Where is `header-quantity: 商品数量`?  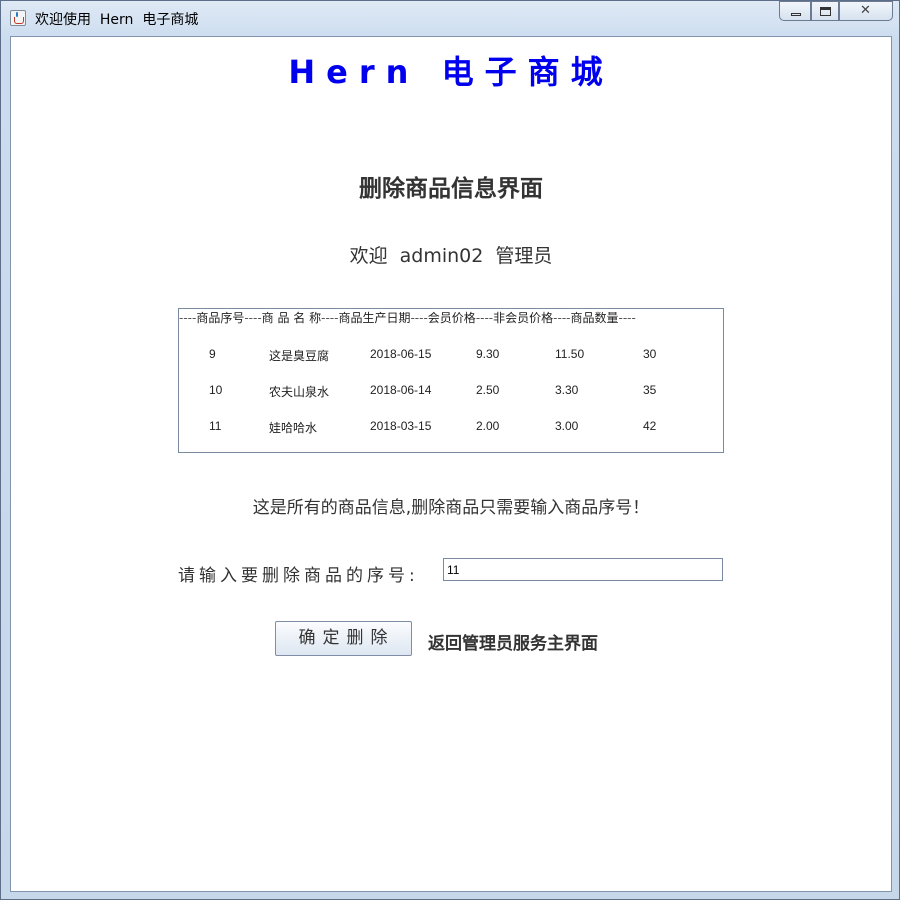 header-quantity: 商品数量 is located at coordinates (594, 318).